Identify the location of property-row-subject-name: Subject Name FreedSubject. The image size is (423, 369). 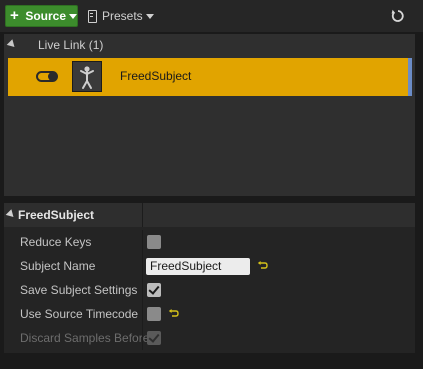
(209, 266).